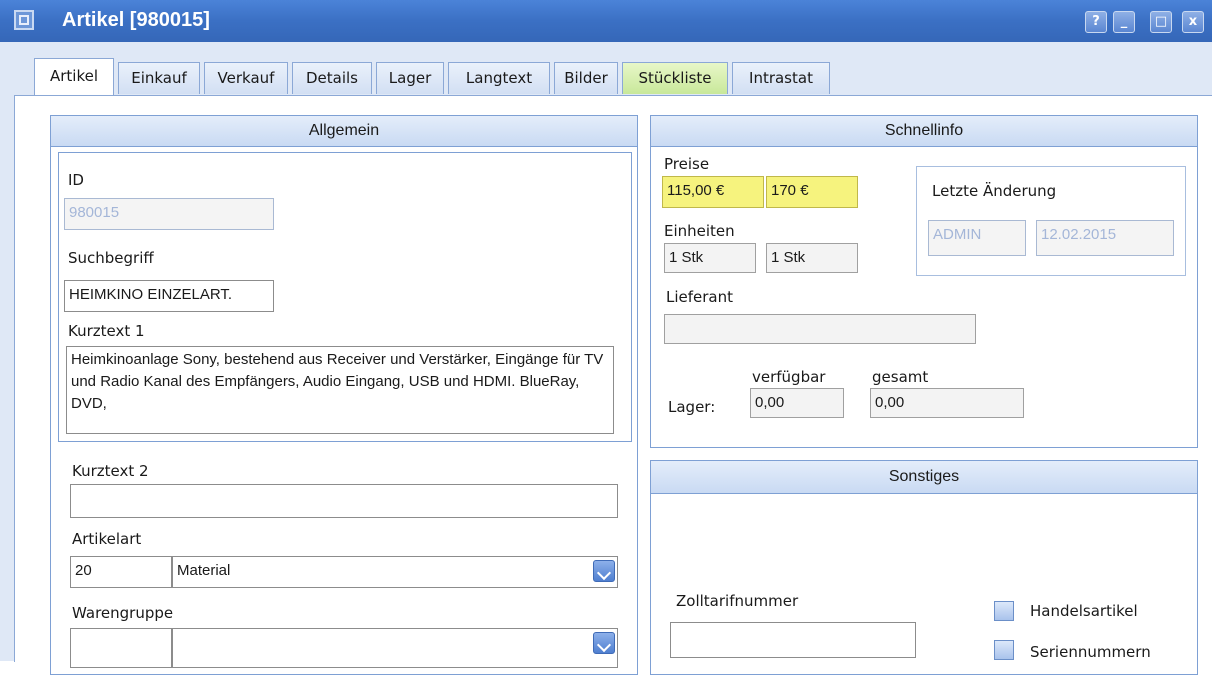 The width and height of the screenshot is (1212, 675). Describe the element at coordinates (499, 78) in the screenshot. I see `tab-langtext: Langtext` at that location.